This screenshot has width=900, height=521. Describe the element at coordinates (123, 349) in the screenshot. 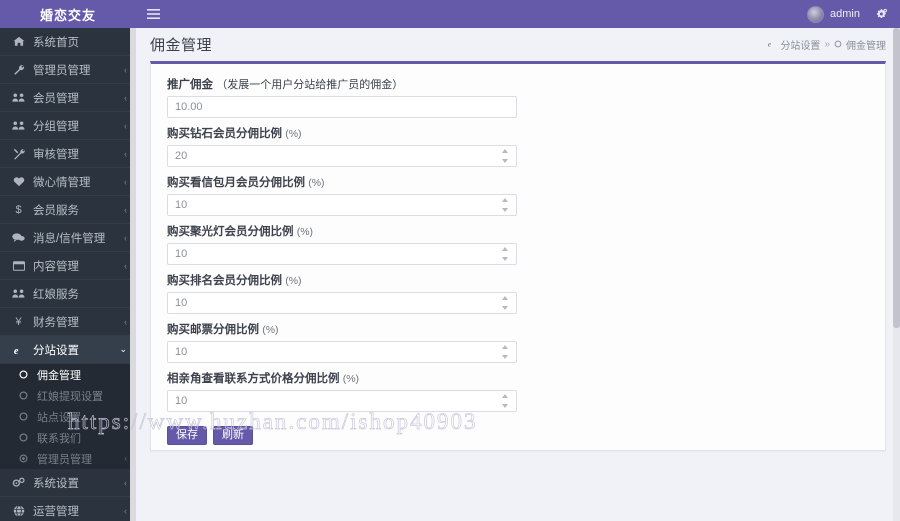

I see `chevron-down-icon: ⌄` at that location.